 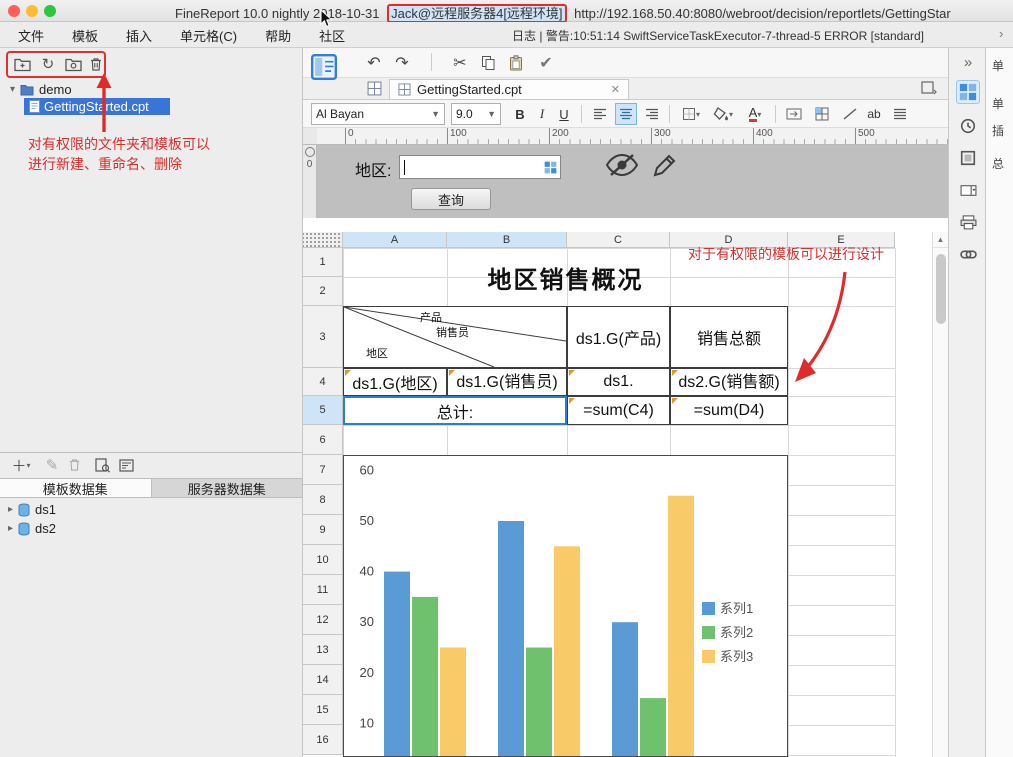 I want to click on print-settings-panel-button, so click(x=968, y=222).